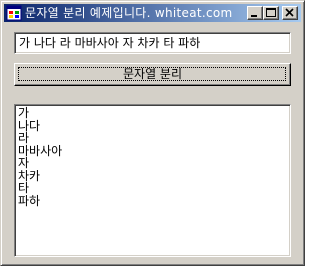 The image size is (320, 266). What do you see at coordinates (40, 138) in the screenshot?
I see `list-item: 라` at bounding box center [40, 138].